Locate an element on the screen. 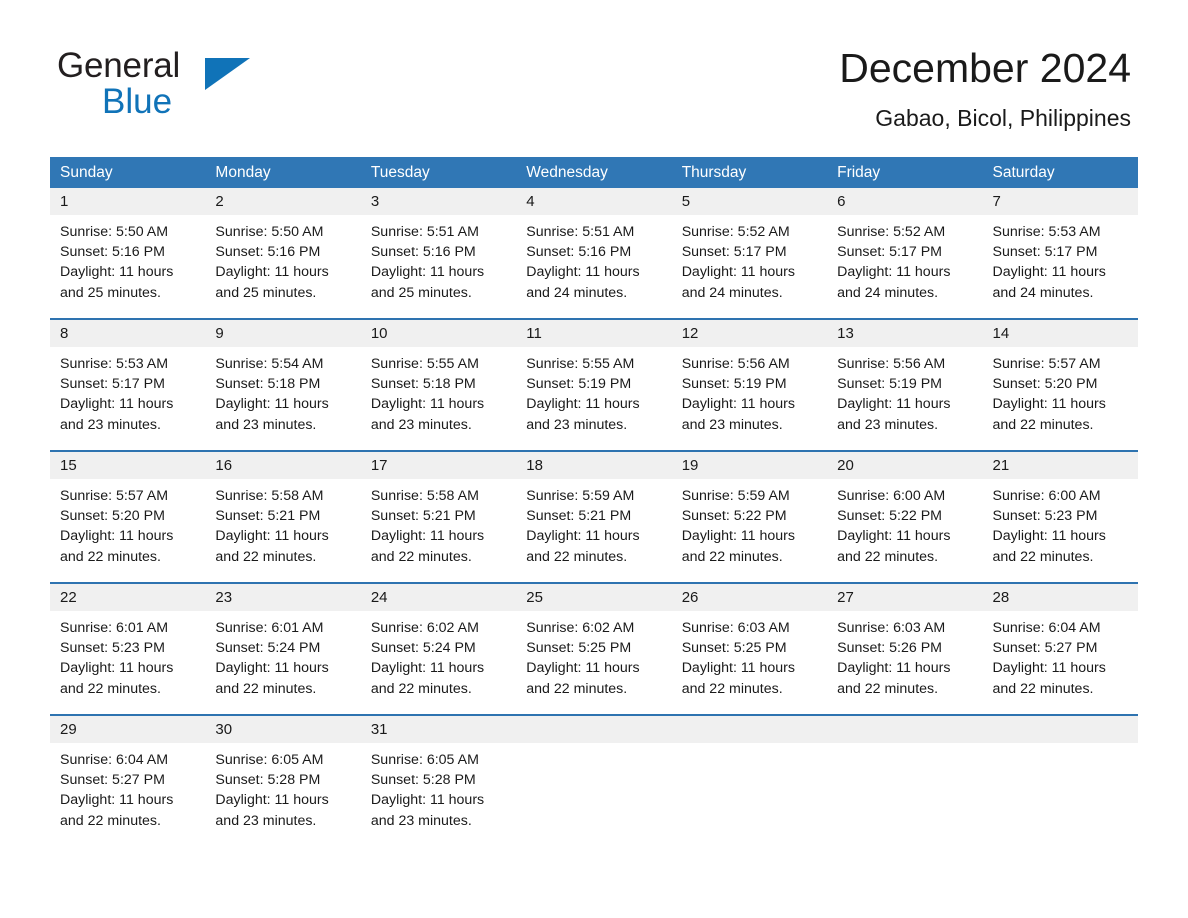 Image resolution: width=1188 pixels, height=918 pixels. day-number-18: 18 is located at coordinates (593, 465).